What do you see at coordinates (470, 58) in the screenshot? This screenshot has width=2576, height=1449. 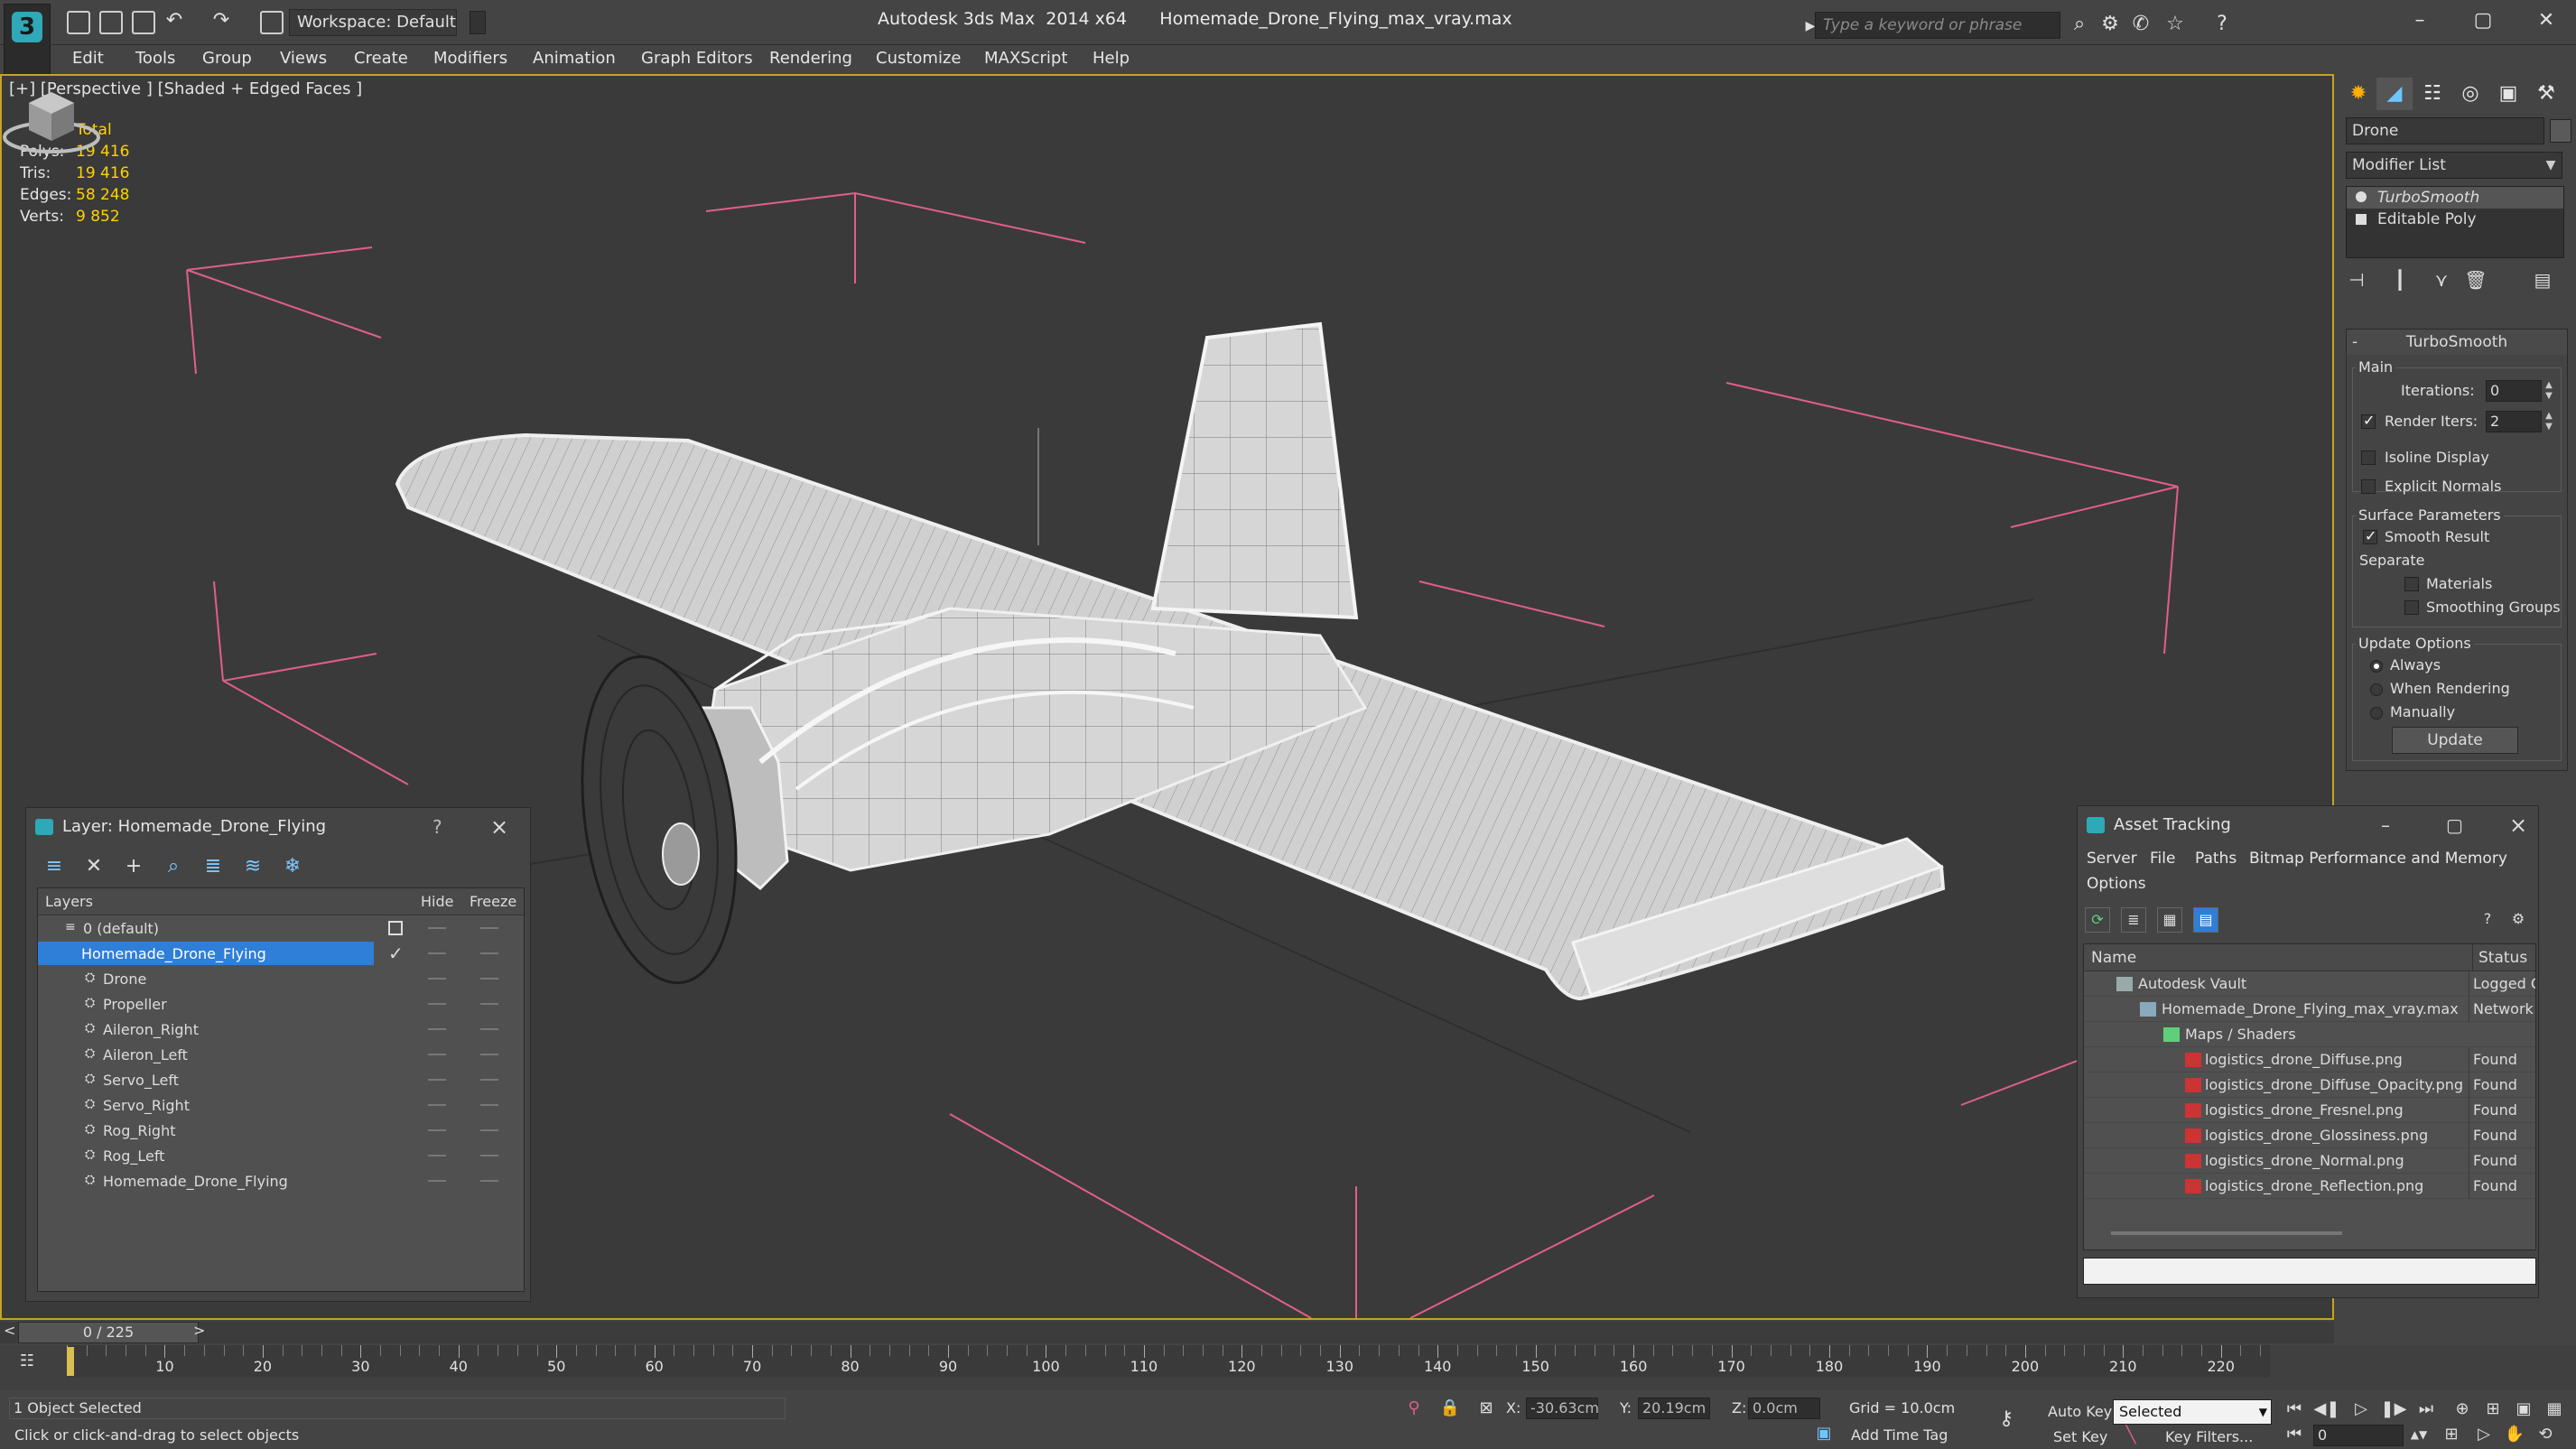 I see `menu-modifiers: Modifiers` at bounding box center [470, 58].